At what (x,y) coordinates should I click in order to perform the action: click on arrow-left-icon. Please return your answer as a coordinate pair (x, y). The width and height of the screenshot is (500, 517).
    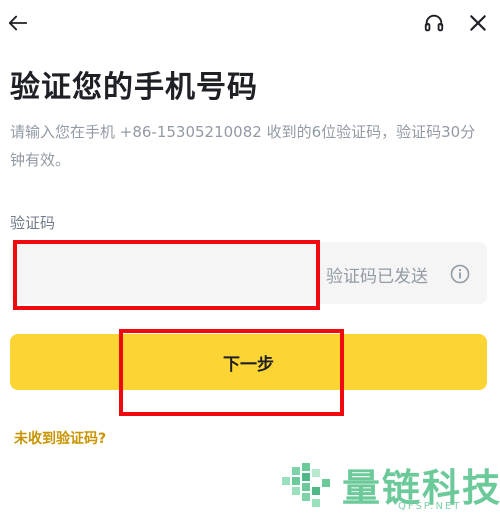
    Looking at the image, I should click on (18, 23).